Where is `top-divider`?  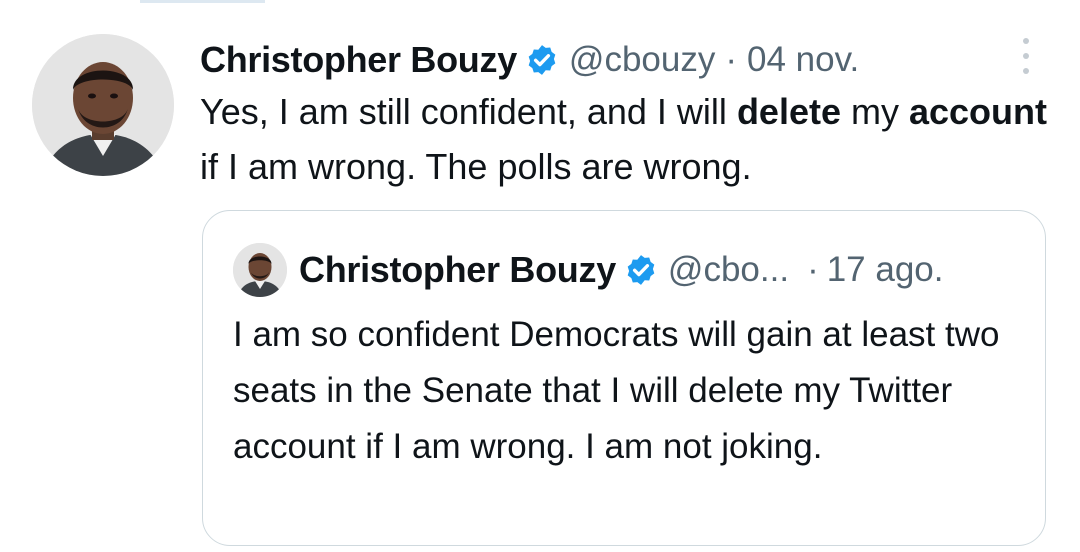
top-divider is located at coordinates (202, 1).